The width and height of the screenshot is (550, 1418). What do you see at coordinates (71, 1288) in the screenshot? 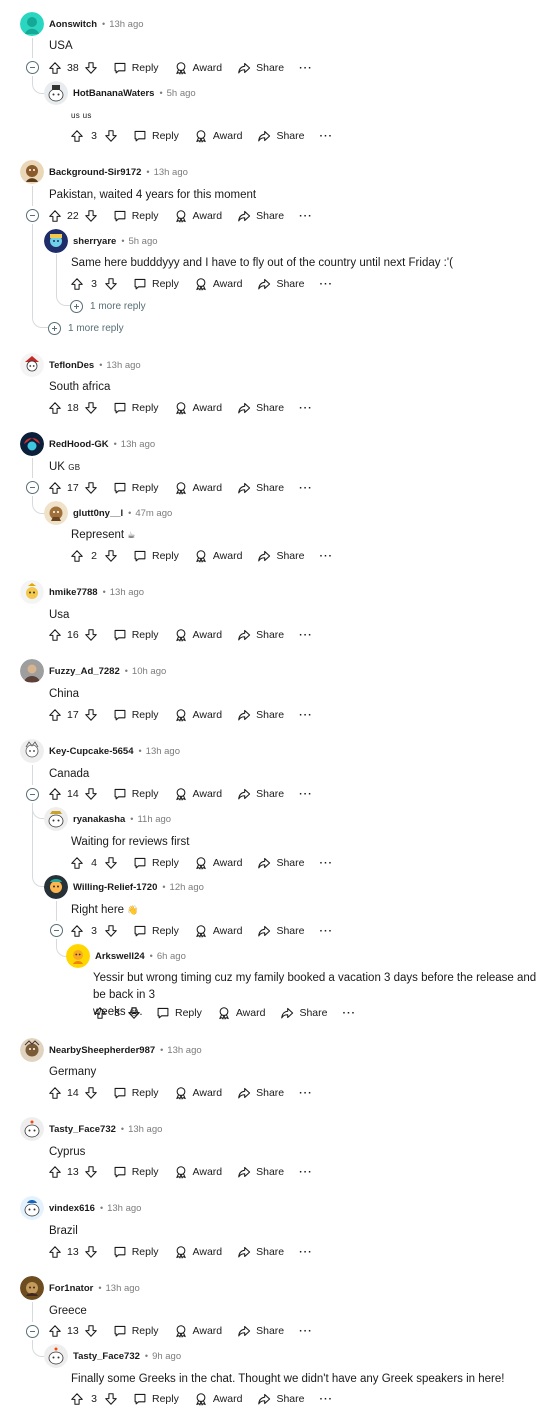
I see `username: For1nator` at bounding box center [71, 1288].